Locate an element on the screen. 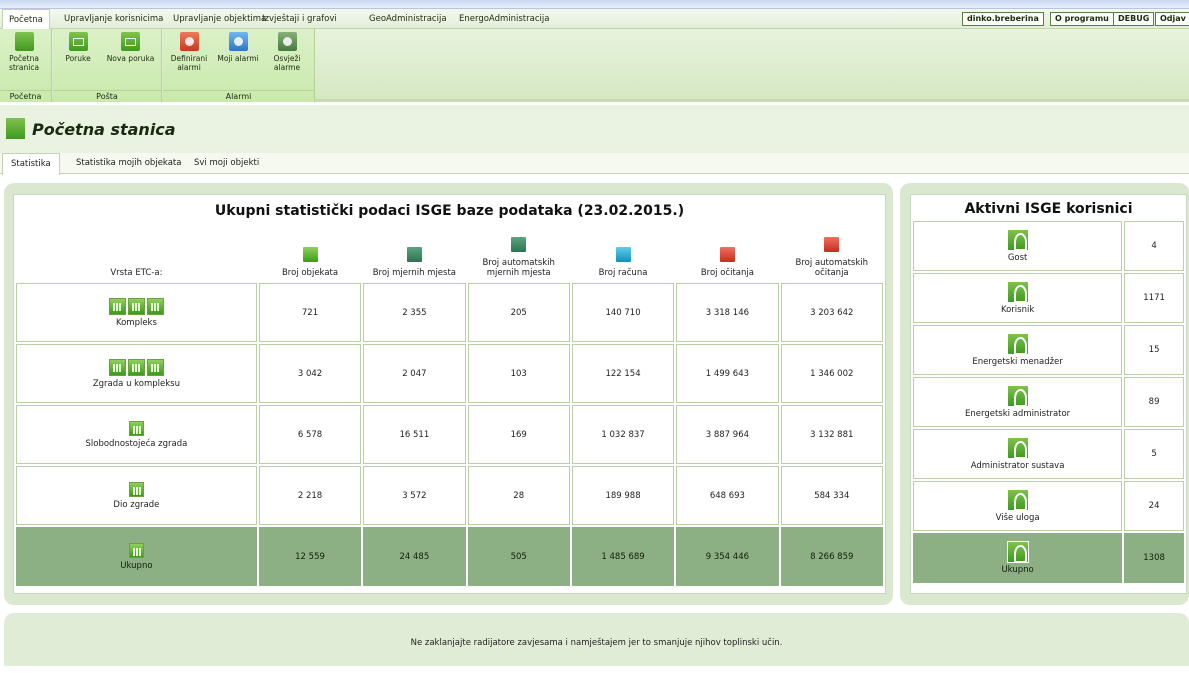 The image size is (1189, 673). table-cell: 584 334 is located at coordinates (831, 495).